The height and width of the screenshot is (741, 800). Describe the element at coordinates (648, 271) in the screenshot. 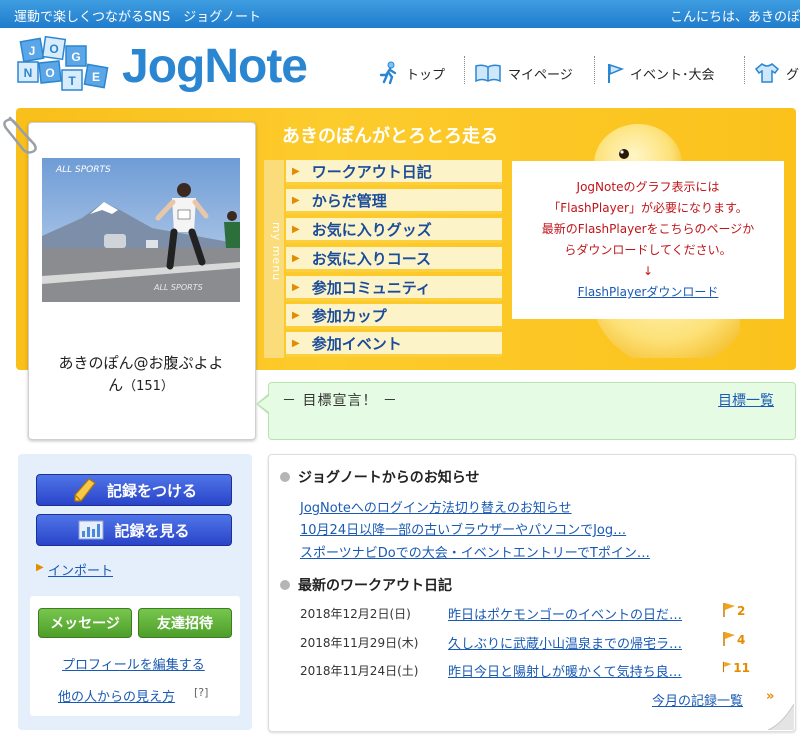

I see `down-arrow-icon: ↓` at that location.